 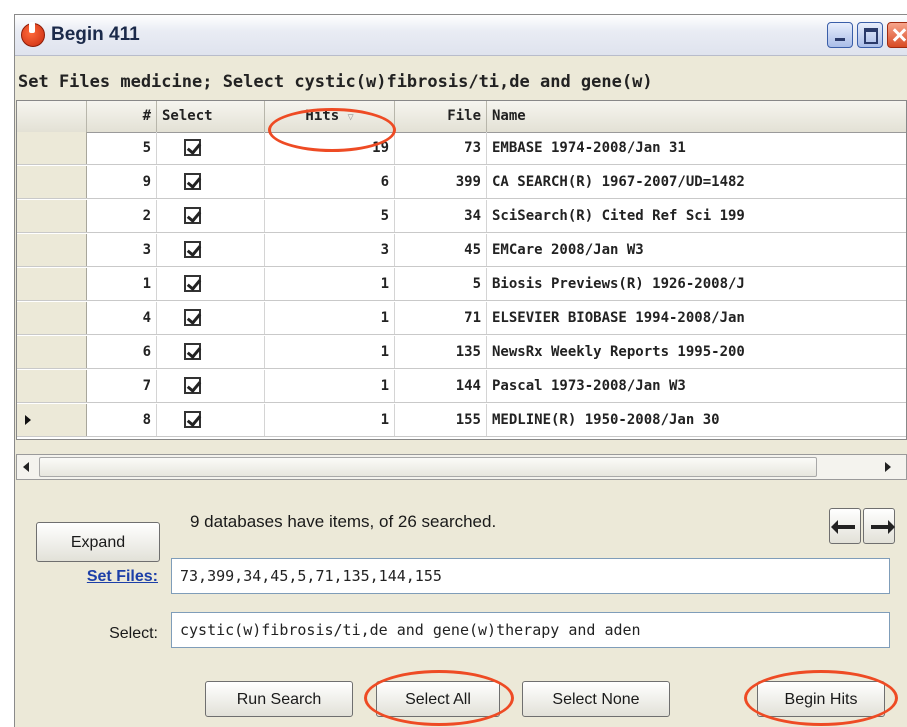 What do you see at coordinates (696, 182) in the screenshot?
I see `name-cell: CA SEARCH(R) 1967-2007/UD=1482` at bounding box center [696, 182].